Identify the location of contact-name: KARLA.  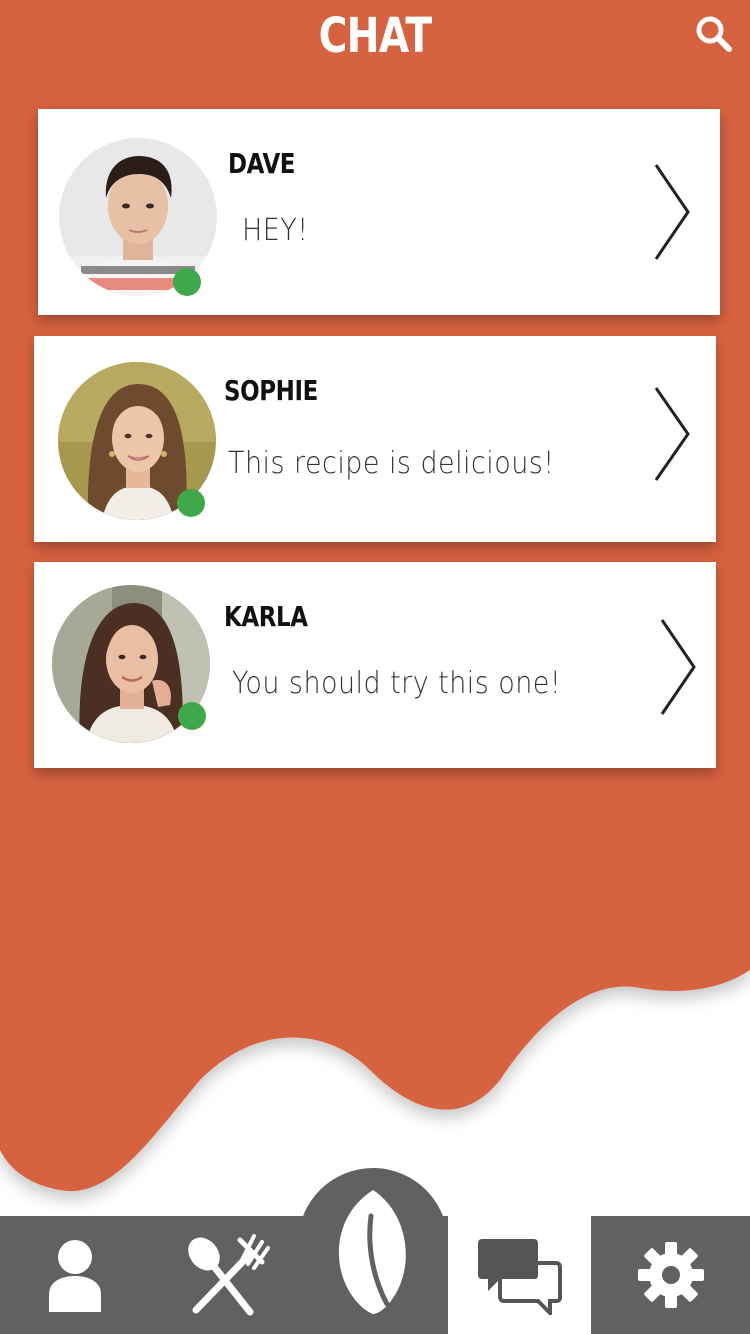
(266, 616).